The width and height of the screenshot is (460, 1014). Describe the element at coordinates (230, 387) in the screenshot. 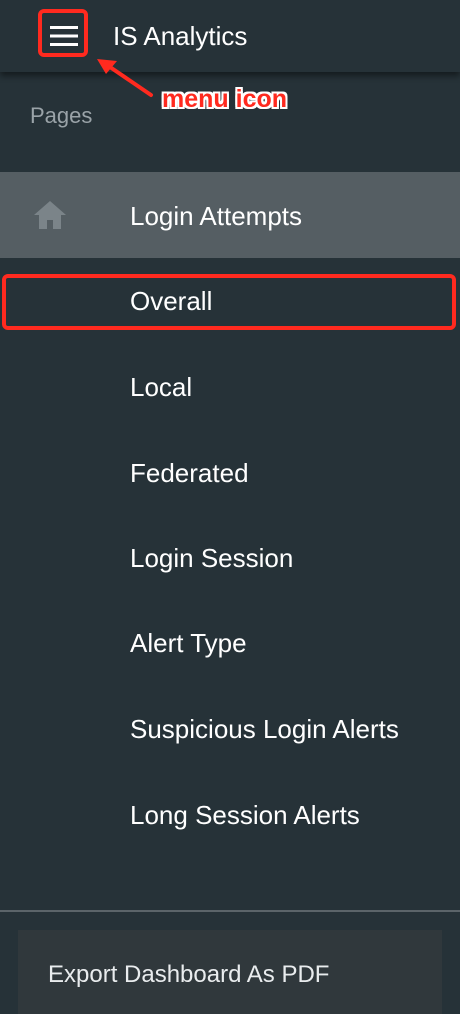

I see `nav-item-local: Local` at that location.